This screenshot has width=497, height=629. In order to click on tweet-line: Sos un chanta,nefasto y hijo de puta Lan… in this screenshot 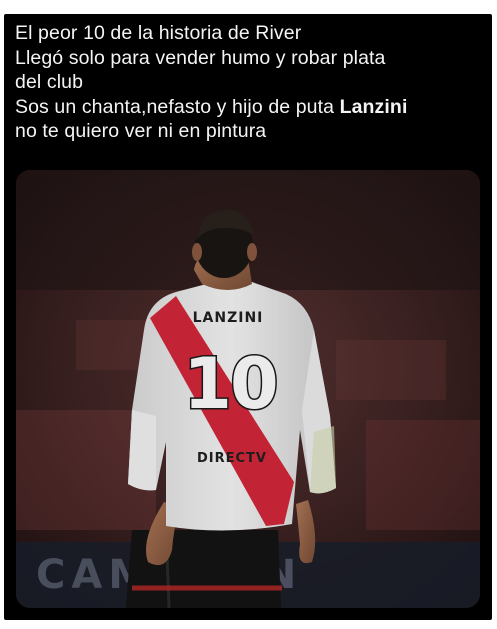, I will do `click(250, 107)`.